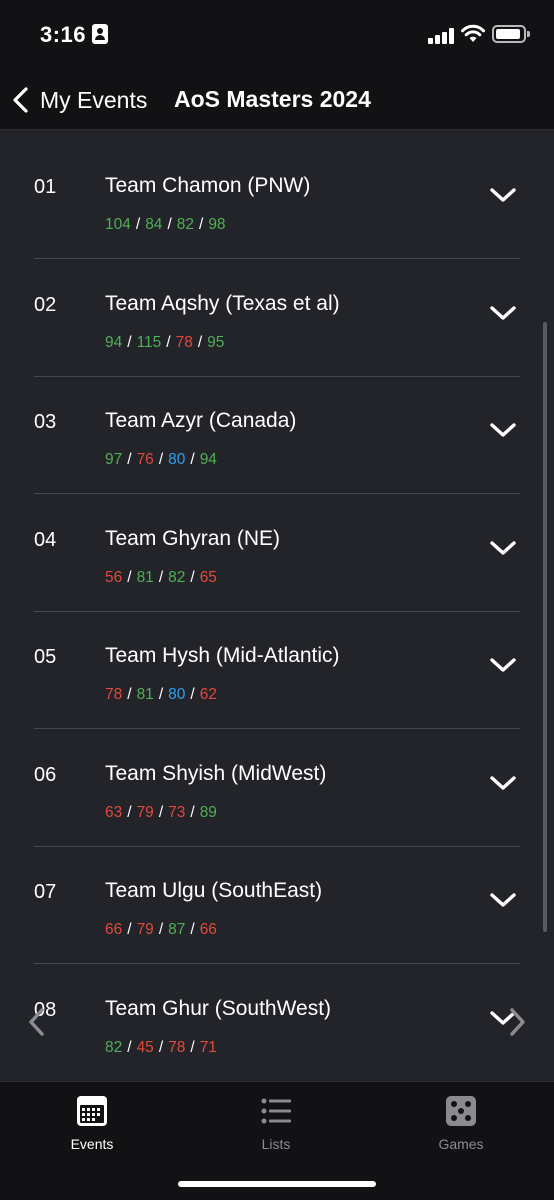 The width and height of the screenshot is (554, 1200). I want to click on previous-page-button, so click(38, 1022).